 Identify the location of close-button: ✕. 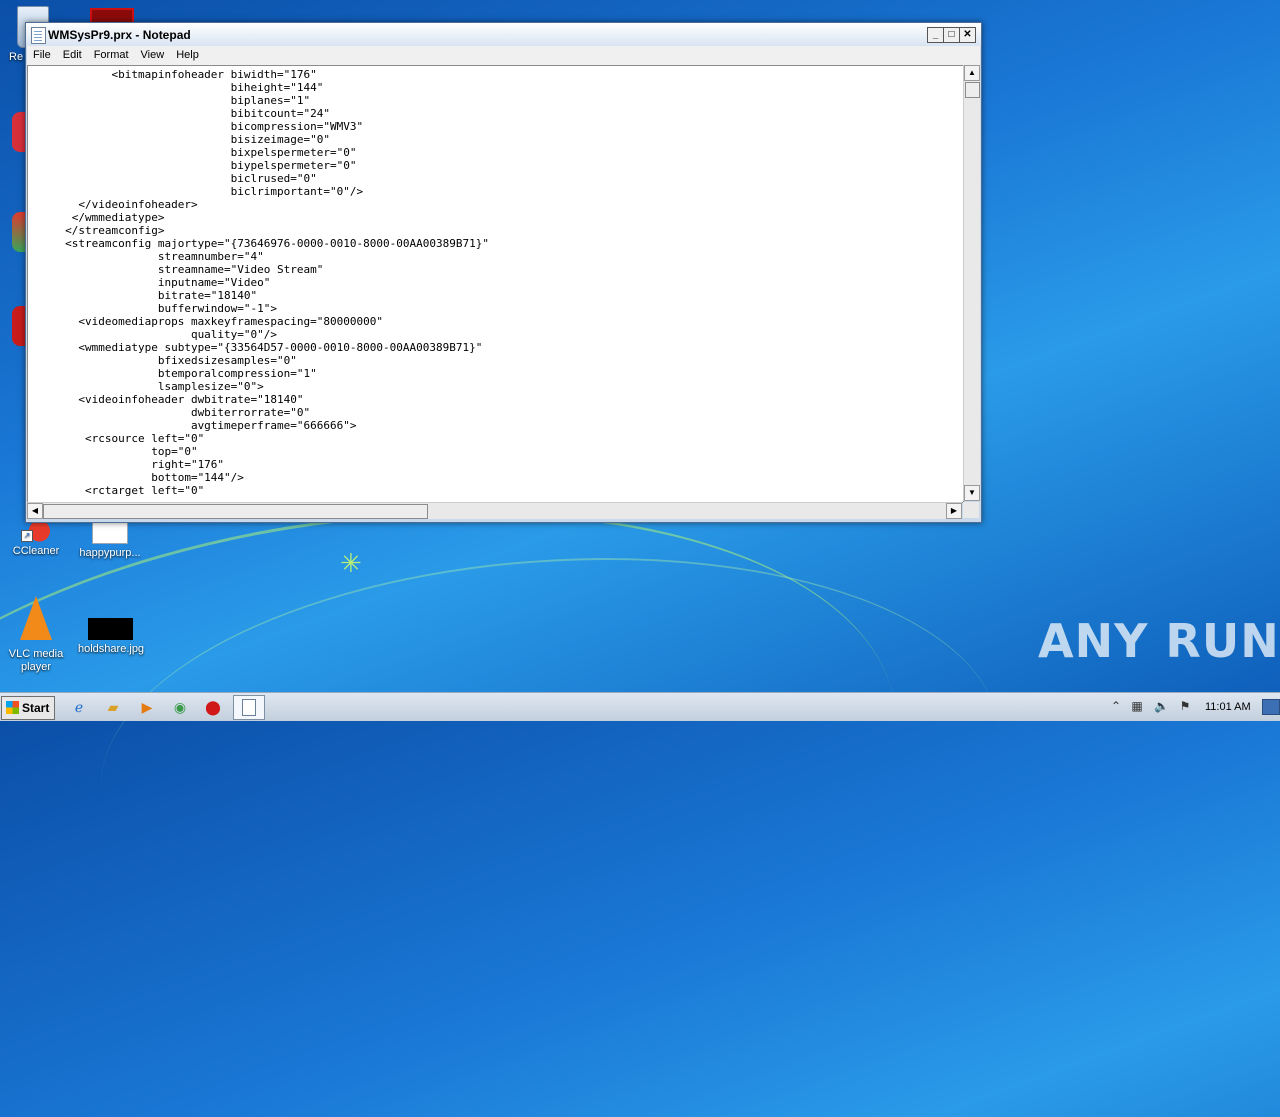
(967, 35).